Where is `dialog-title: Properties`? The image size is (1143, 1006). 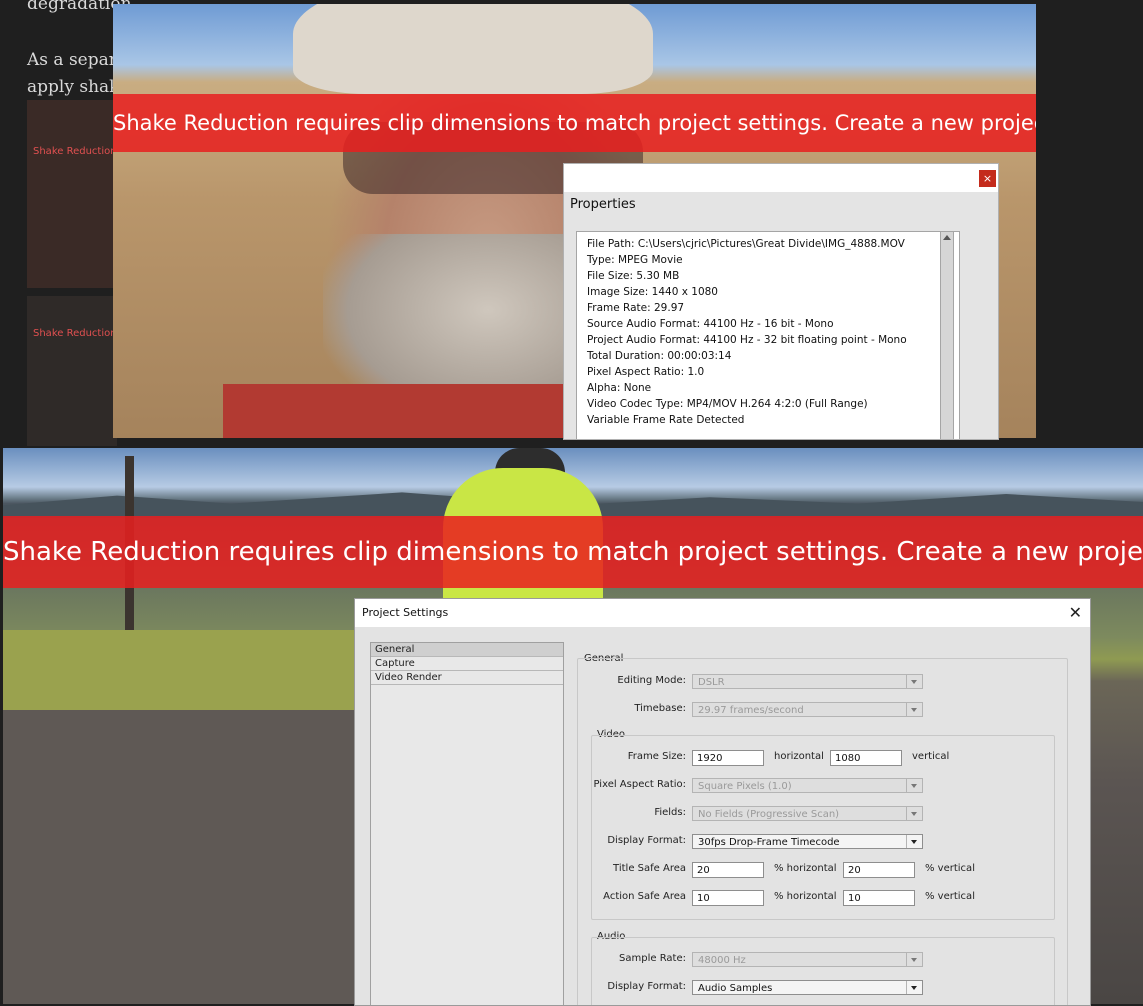 dialog-title: Properties is located at coordinates (603, 204).